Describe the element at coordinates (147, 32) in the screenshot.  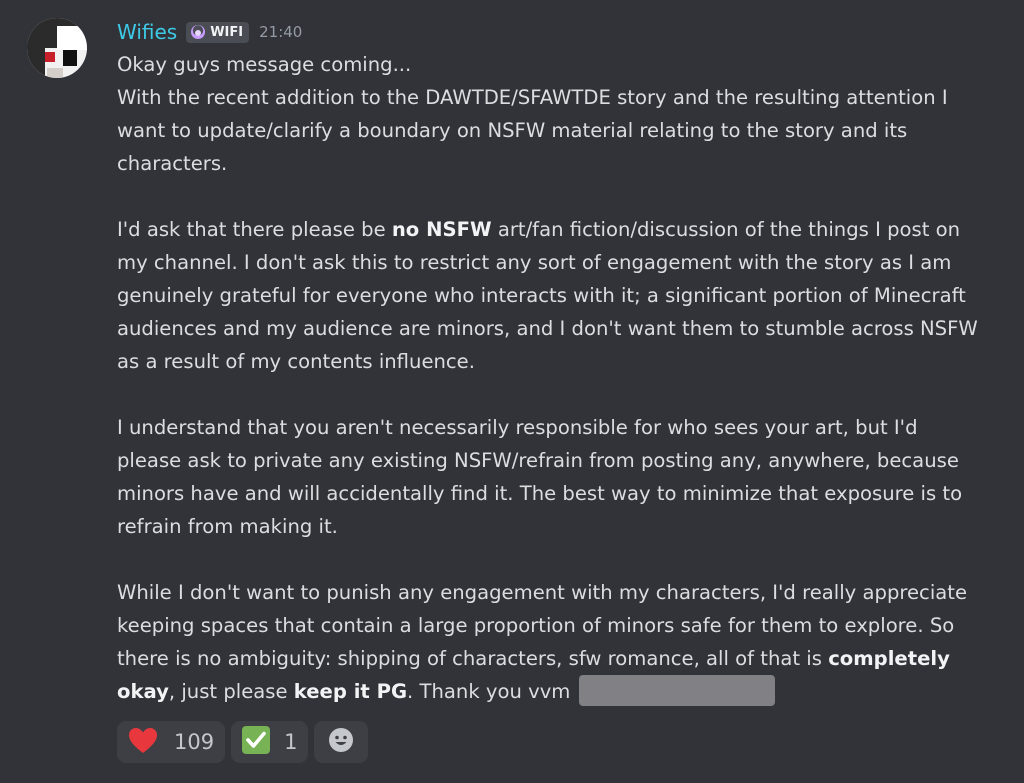
I see `author-username: Wifies` at that location.